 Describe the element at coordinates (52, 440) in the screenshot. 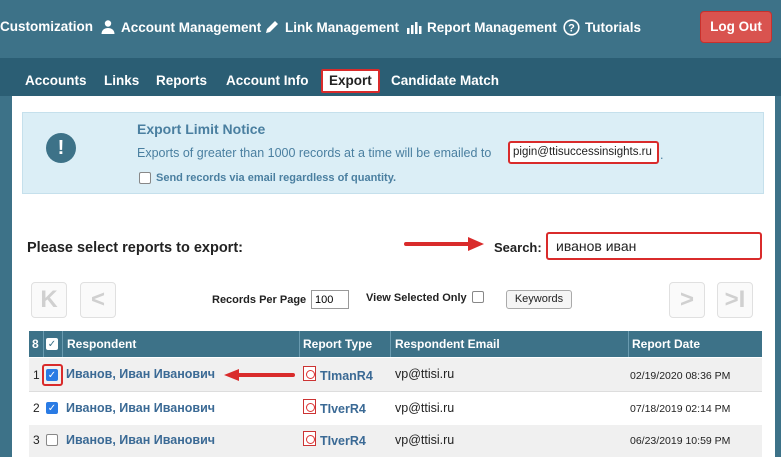

I see `row-checkbox` at that location.